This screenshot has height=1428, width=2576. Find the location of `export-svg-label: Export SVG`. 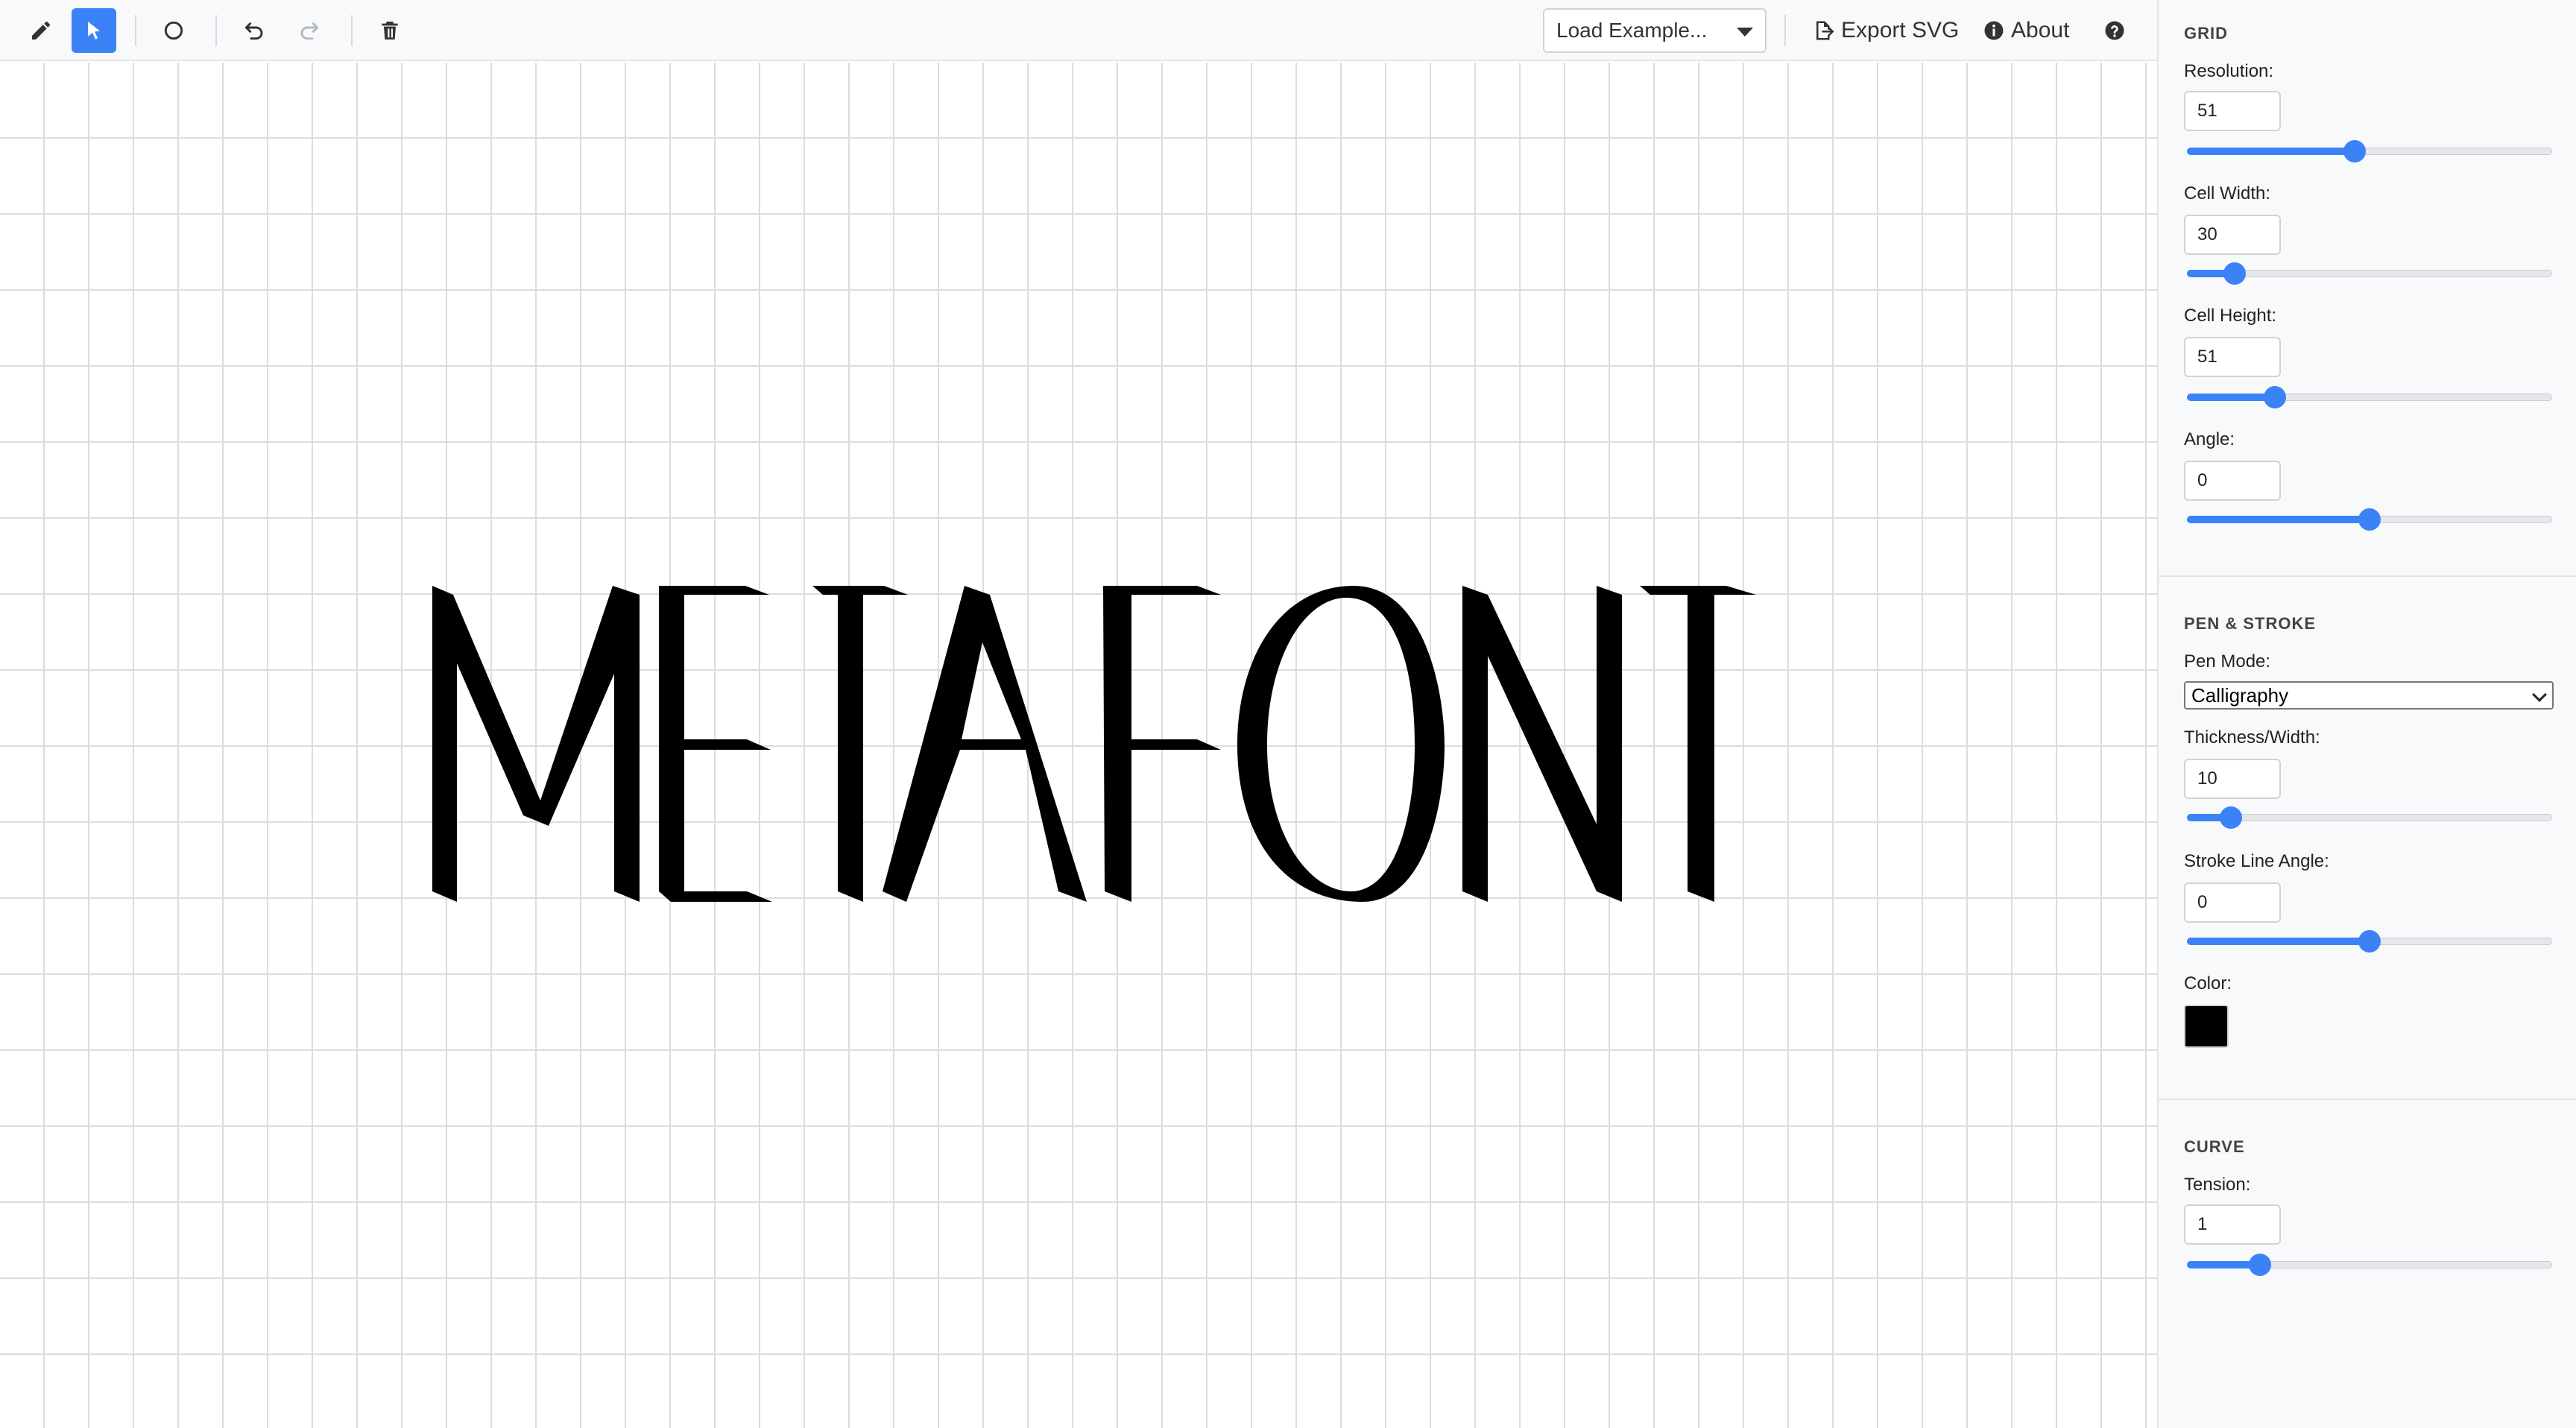

export-svg-label: Export SVG is located at coordinates (1901, 30).